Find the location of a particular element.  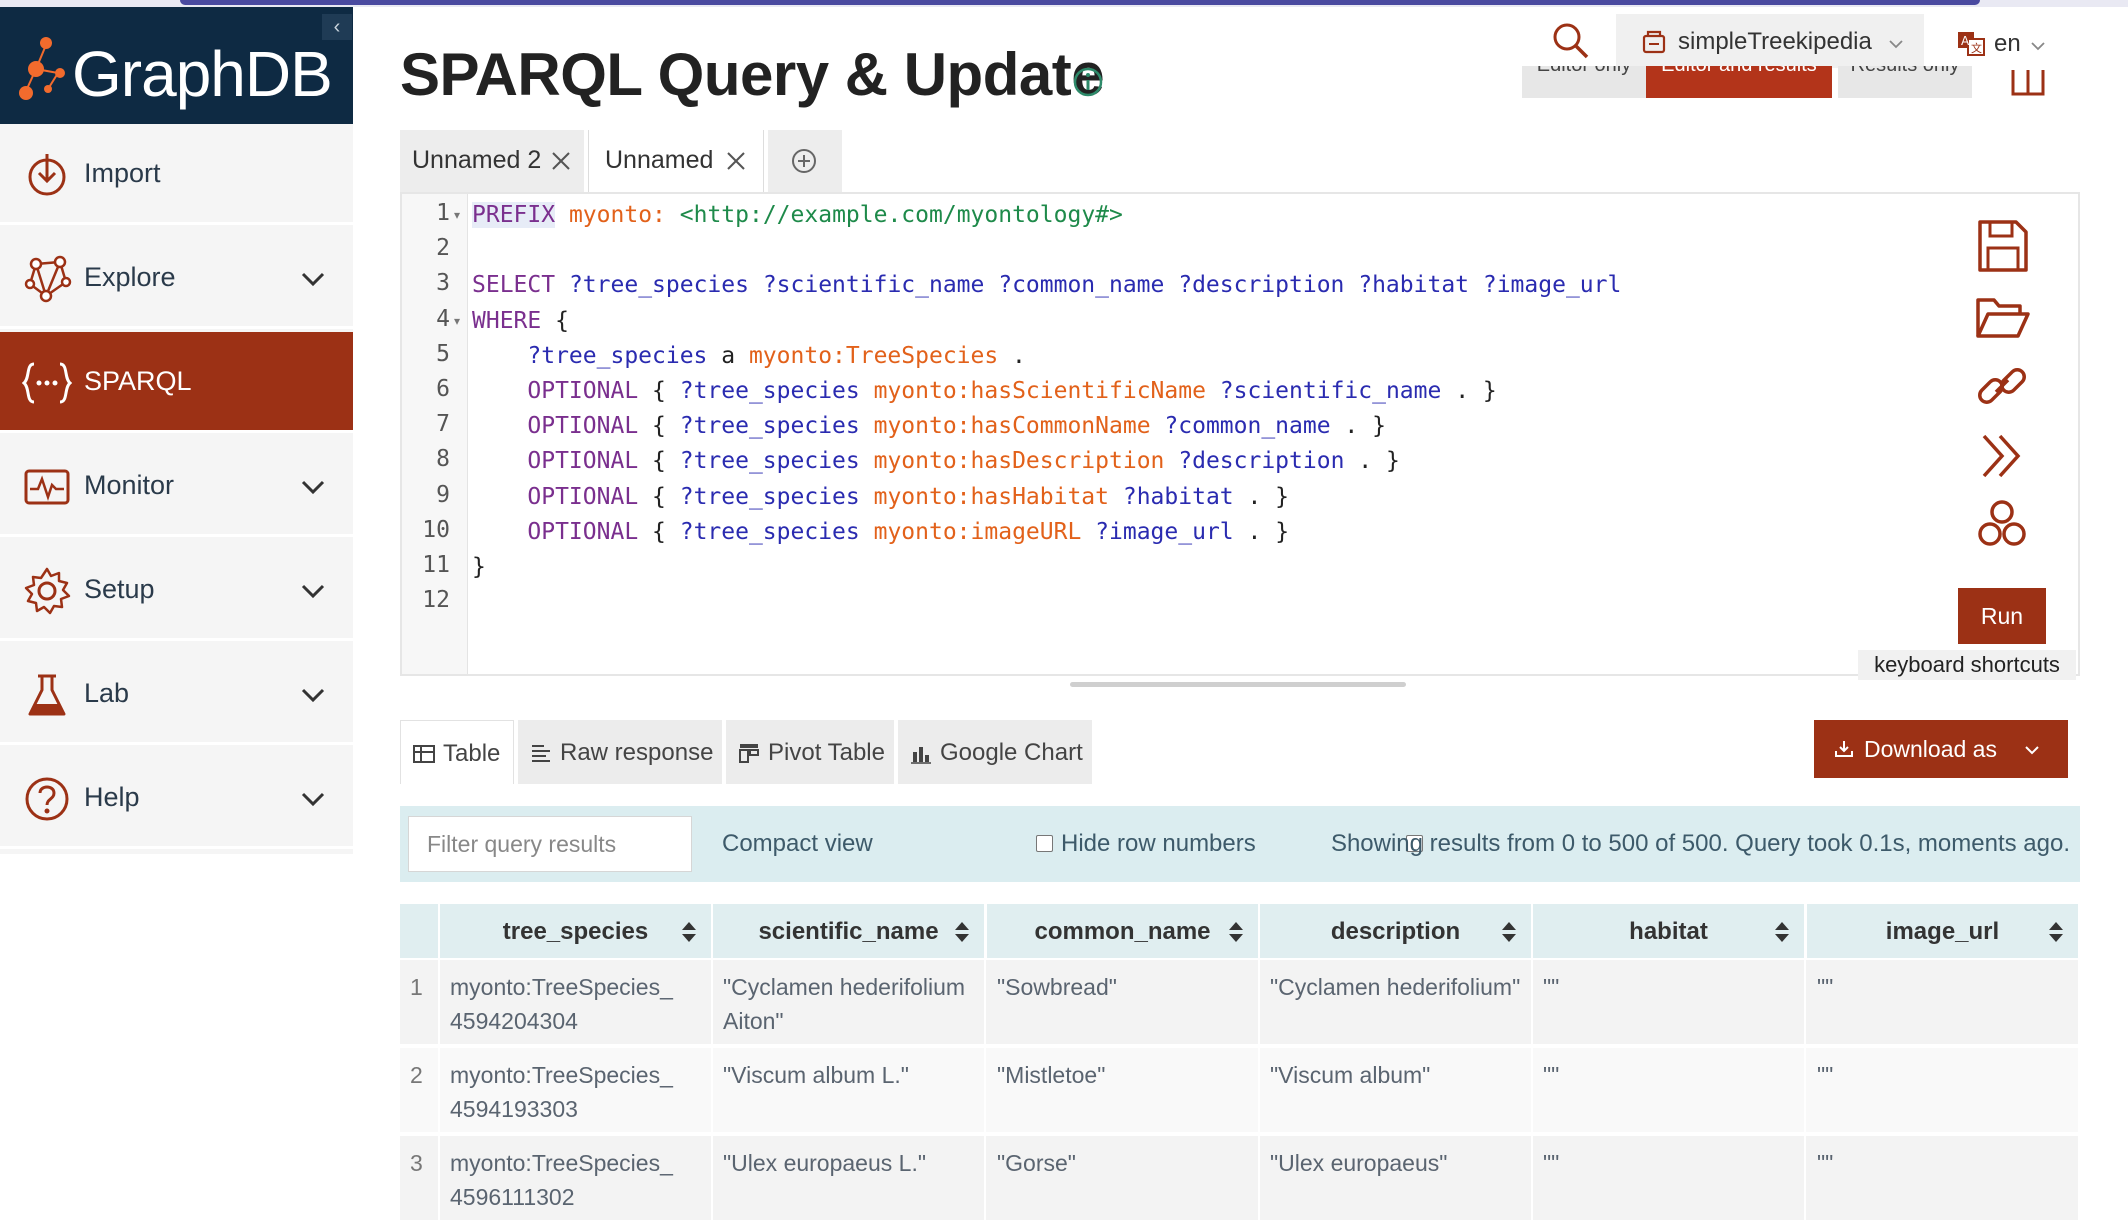

collapse-sidebar-button: ‹ is located at coordinates (337, 27).